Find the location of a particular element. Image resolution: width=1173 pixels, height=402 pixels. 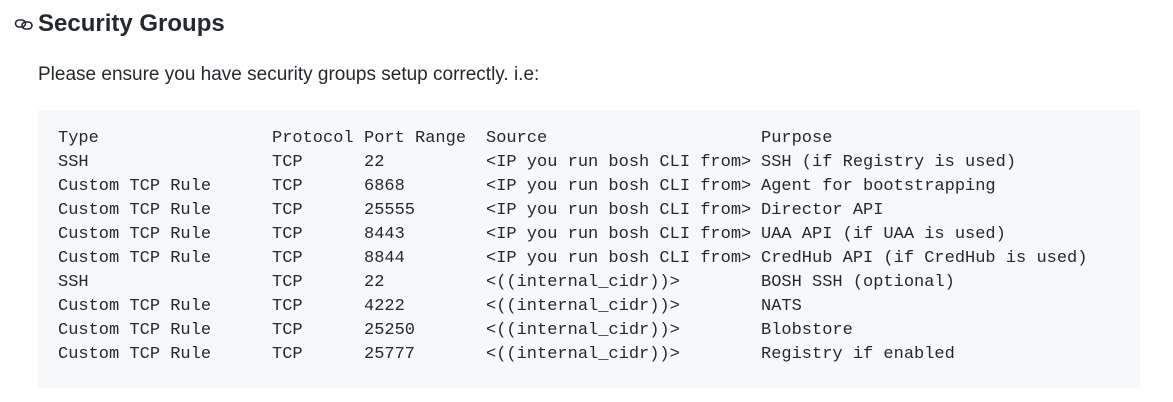

section-heading: Security Groups is located at coordinates (119, 24).